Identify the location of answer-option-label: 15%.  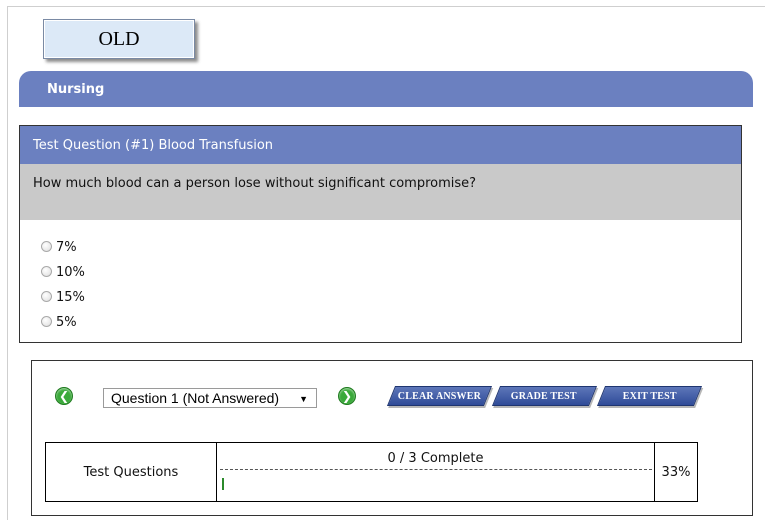
(70, 297).